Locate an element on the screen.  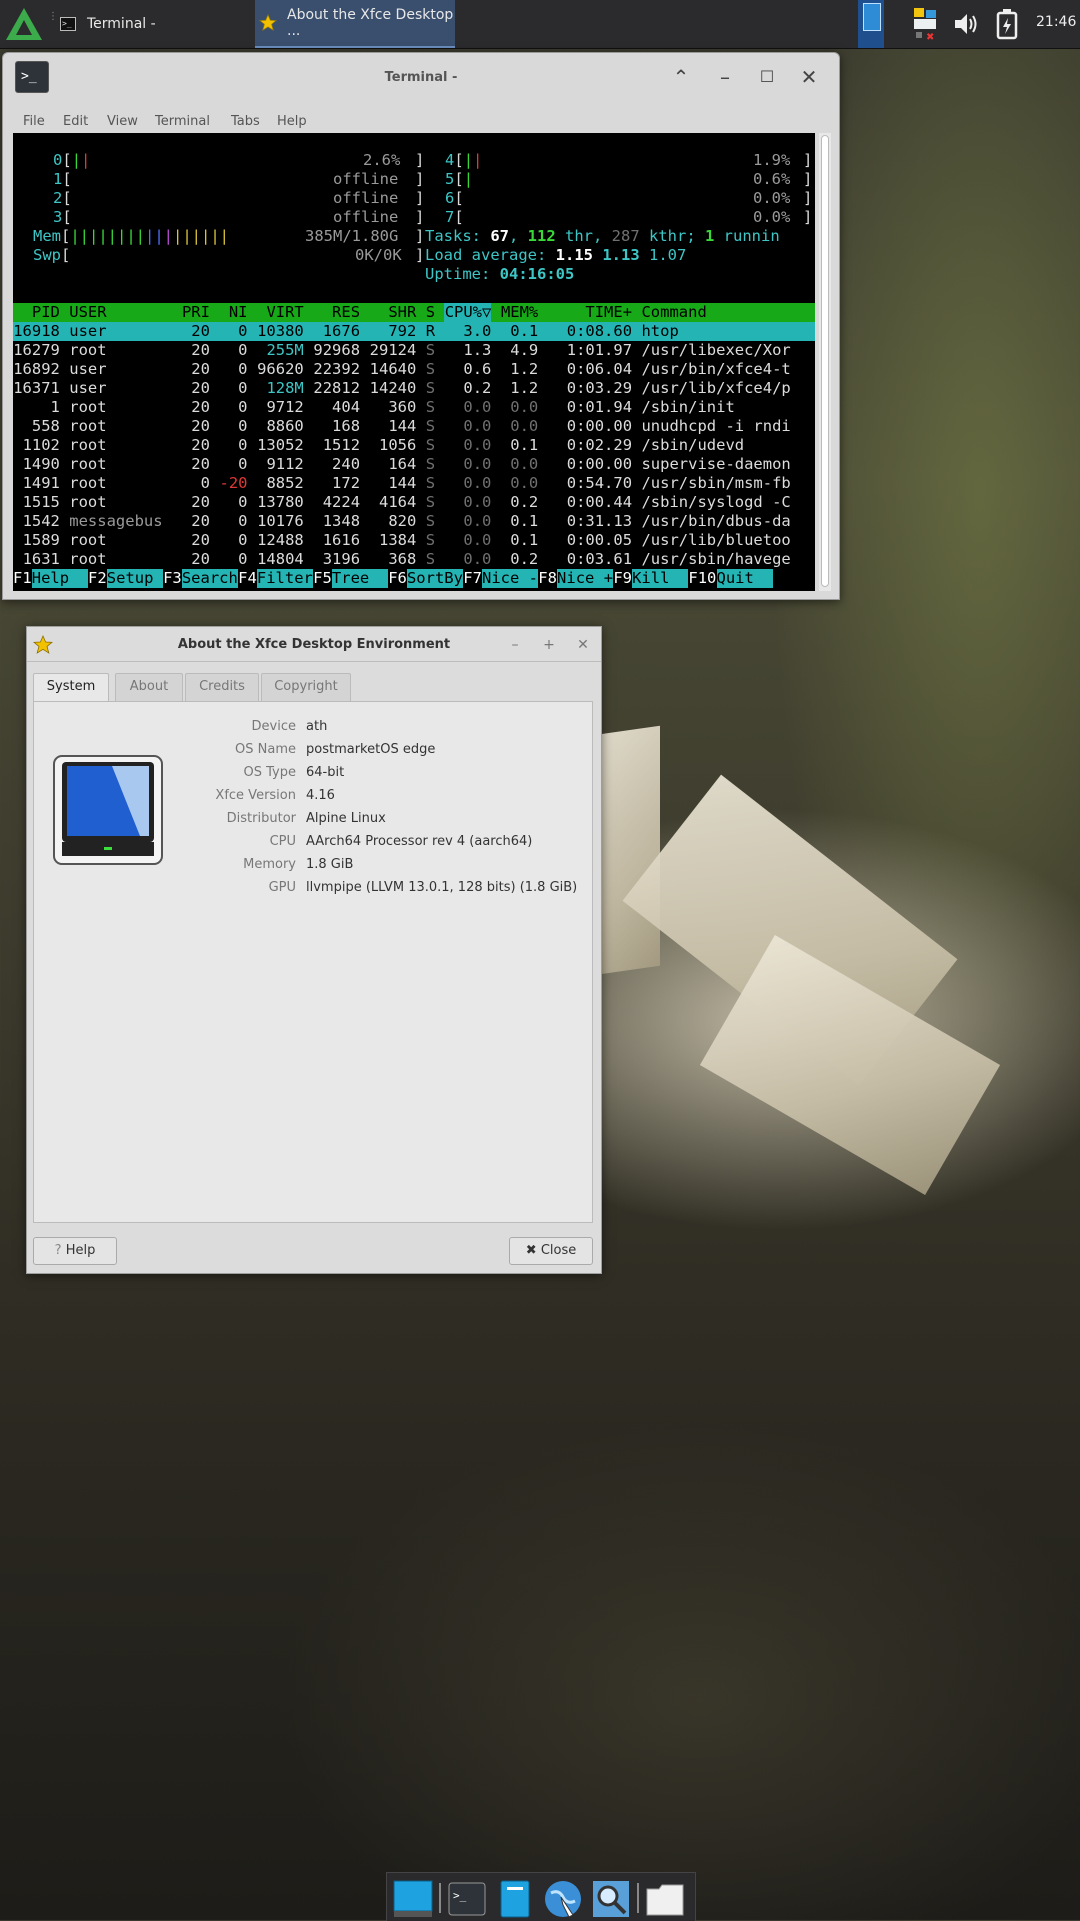
menu-terminal: Terminal is located at coordinates (182, 121).